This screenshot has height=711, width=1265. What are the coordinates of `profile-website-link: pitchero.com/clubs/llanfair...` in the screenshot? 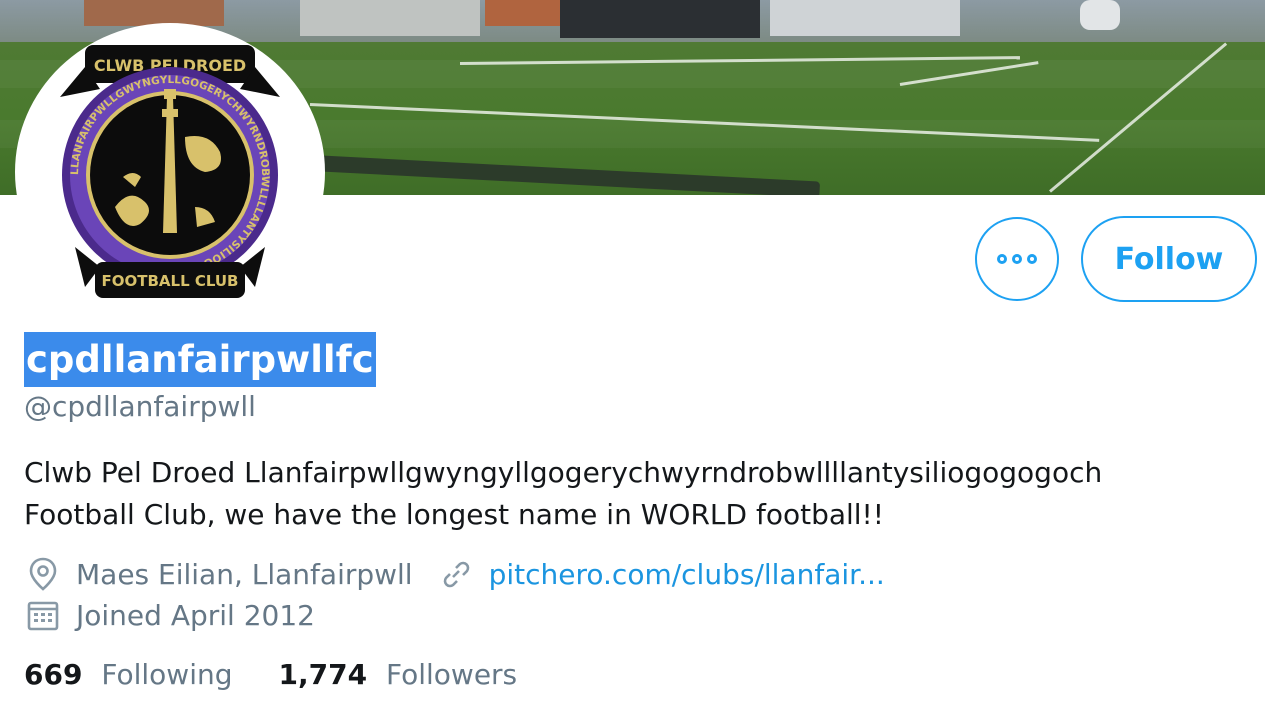 It's located at (687, 574).